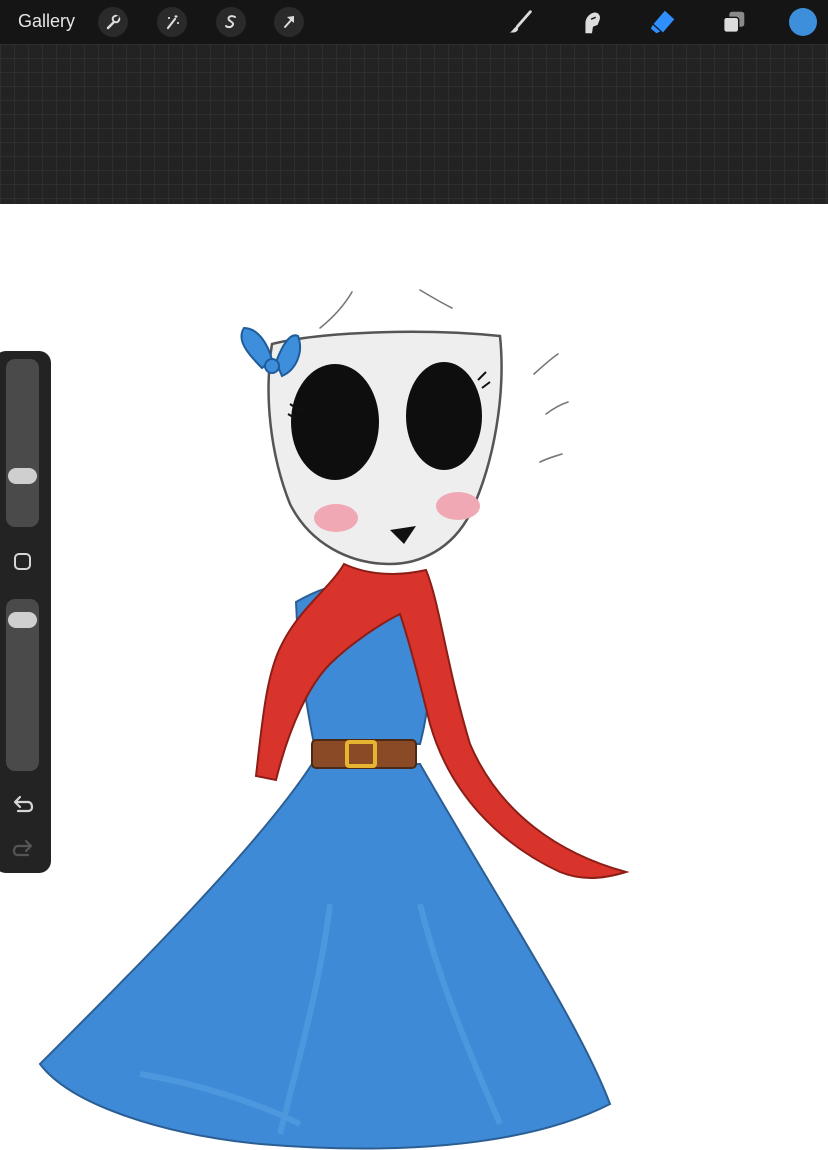 Image resolution: width=828 pixels, height=1150 pixels. I want to click on transform-button, so click(289, 22).